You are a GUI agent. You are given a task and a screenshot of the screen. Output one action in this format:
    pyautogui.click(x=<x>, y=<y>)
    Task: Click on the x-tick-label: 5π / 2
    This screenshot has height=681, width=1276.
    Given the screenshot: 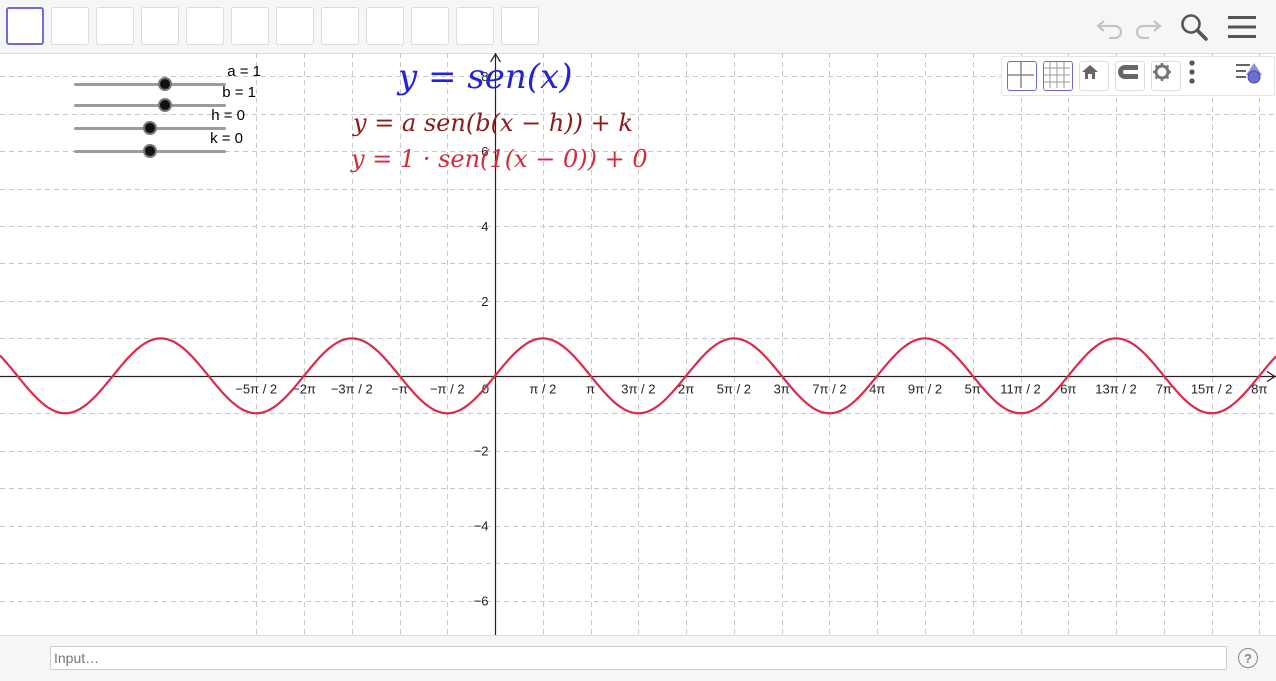 What is the action you would take?
    pyautogui.click(x=734, y=389)
    